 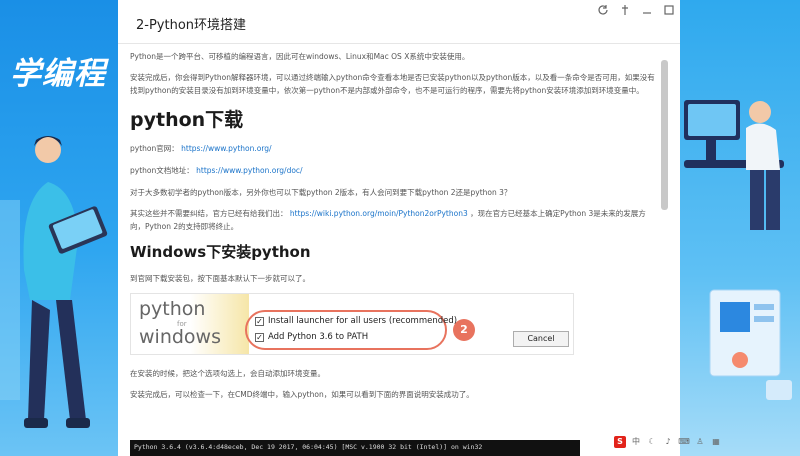 I want to click on mic-icon: ♪, so click(x=668, y=442).